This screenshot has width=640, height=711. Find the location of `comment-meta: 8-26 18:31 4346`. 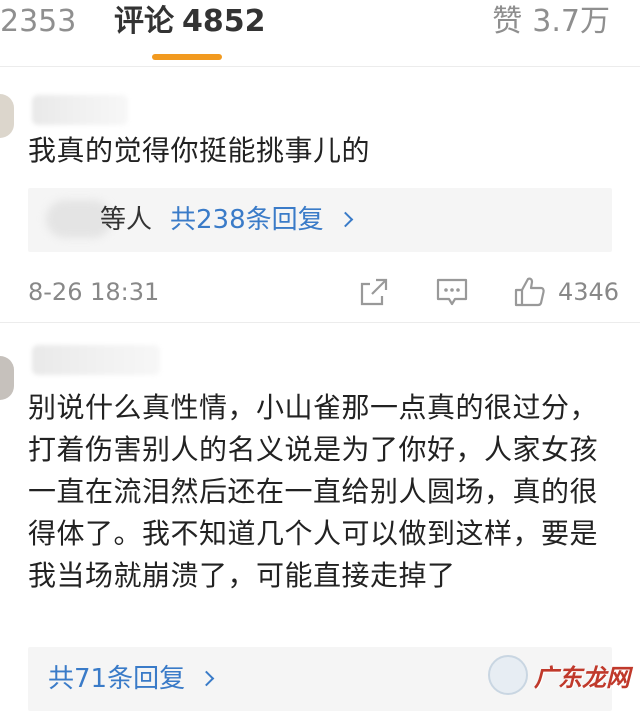

comment-meta: 8-26 18:31 4346 is located at coordinates (320, 292).